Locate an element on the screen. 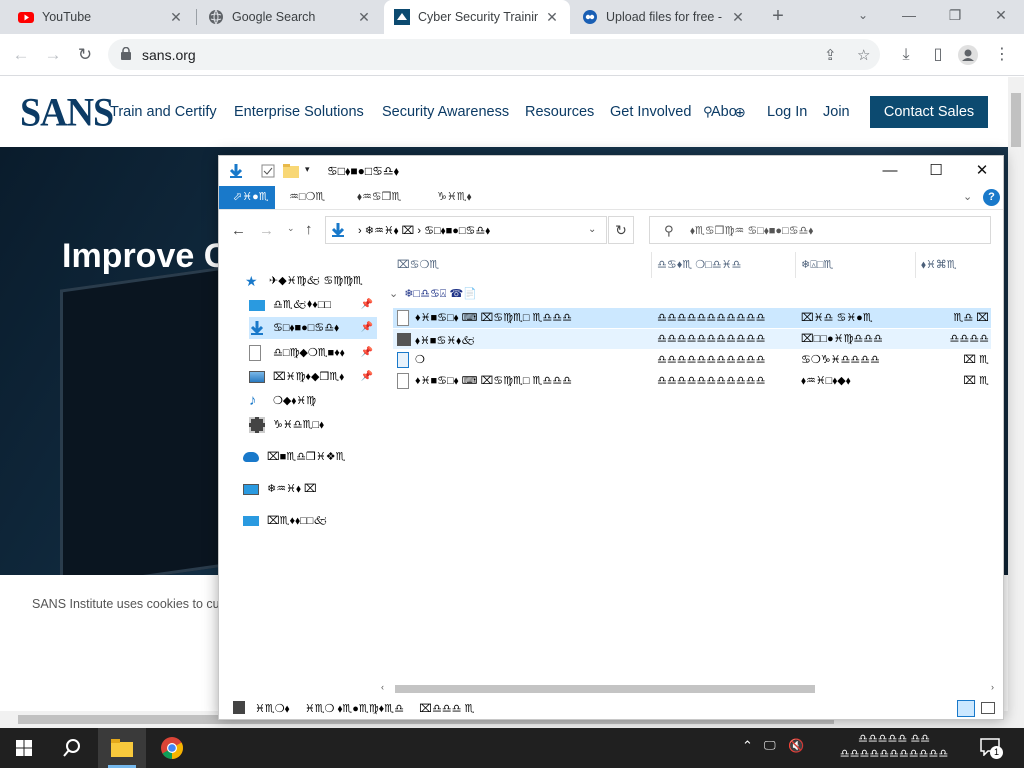 Image resolution: width=1024 pixels, height=768 pixels. login-link: Log In is located at coordinates (787, 112).